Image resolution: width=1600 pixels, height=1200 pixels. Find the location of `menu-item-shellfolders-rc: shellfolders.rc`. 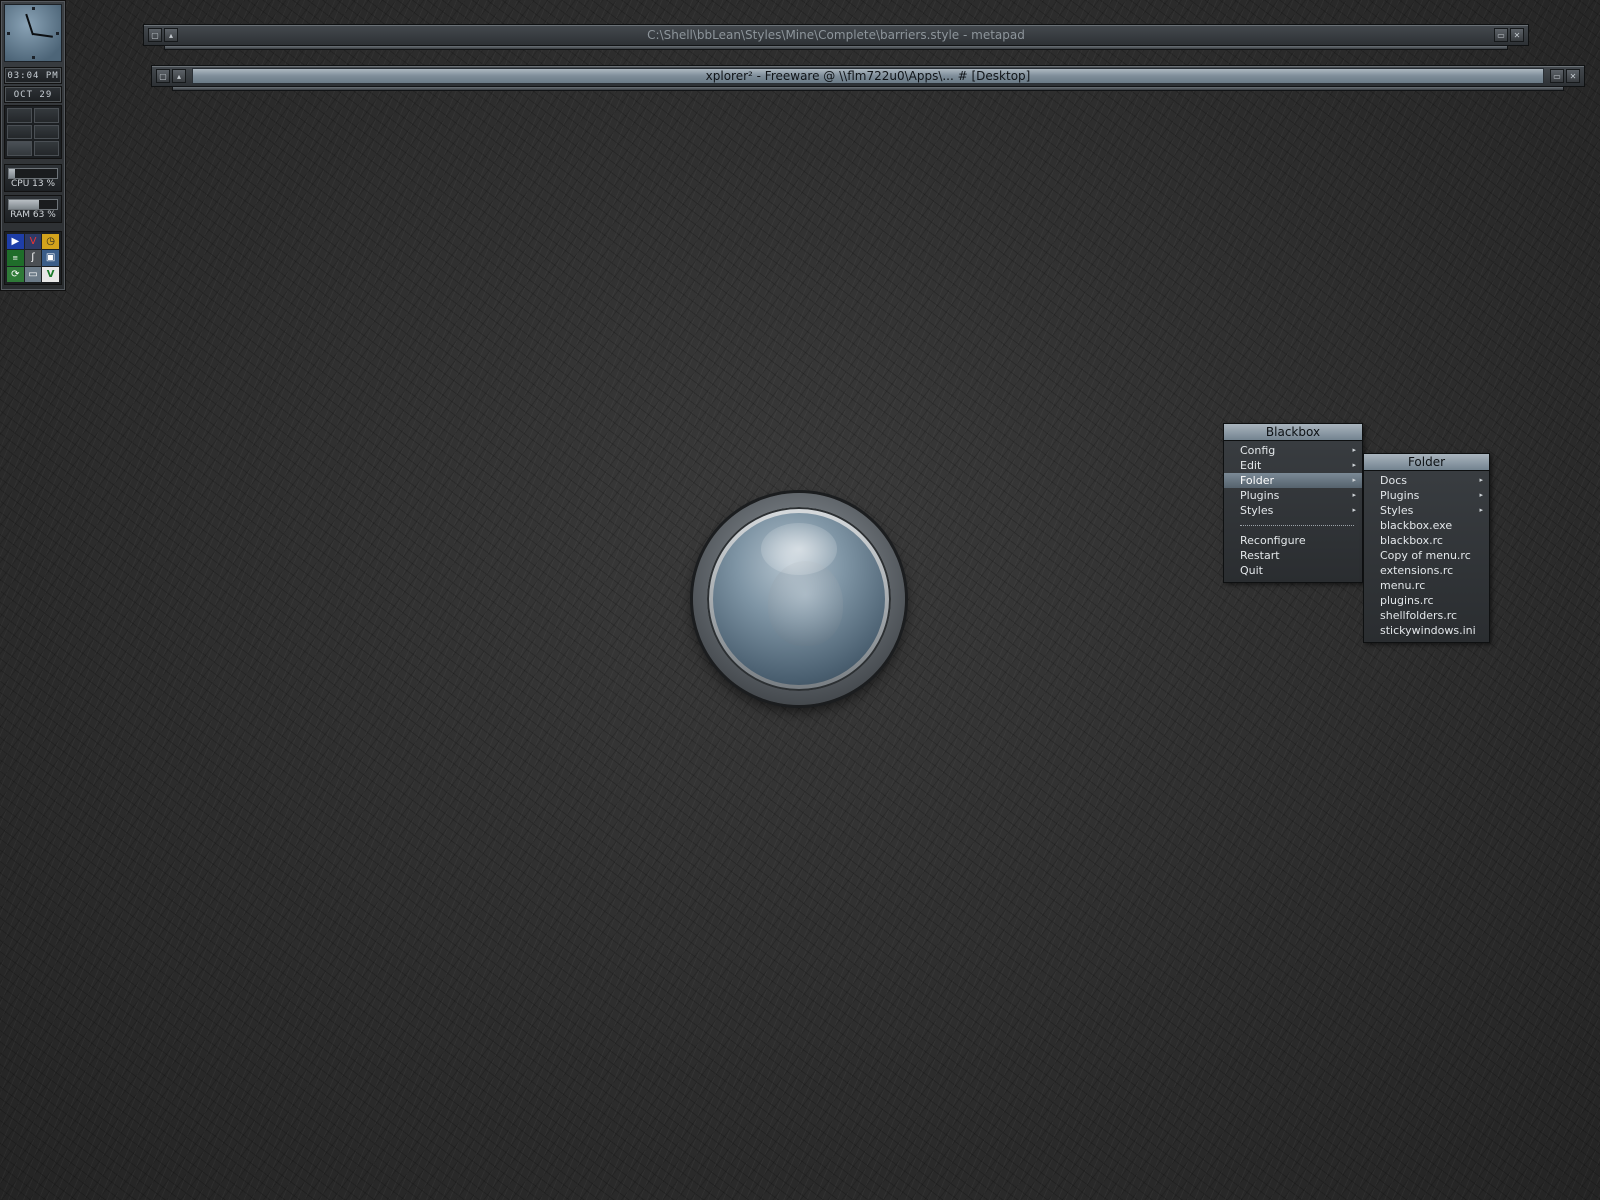

menu-item-shellfolders-rc: shellfolders.rc is located at coordinates (1426, 615).